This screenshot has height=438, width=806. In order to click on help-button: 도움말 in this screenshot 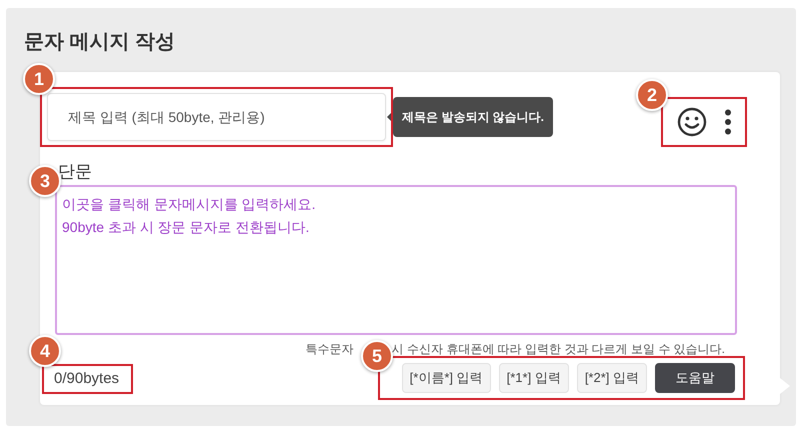, I will do `click(695, 378)`.